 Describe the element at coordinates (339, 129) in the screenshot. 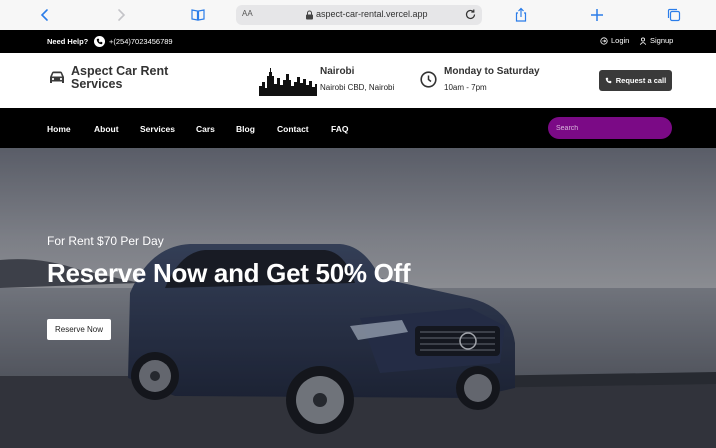

I see `nav-item-faq: FAQ` at that location.